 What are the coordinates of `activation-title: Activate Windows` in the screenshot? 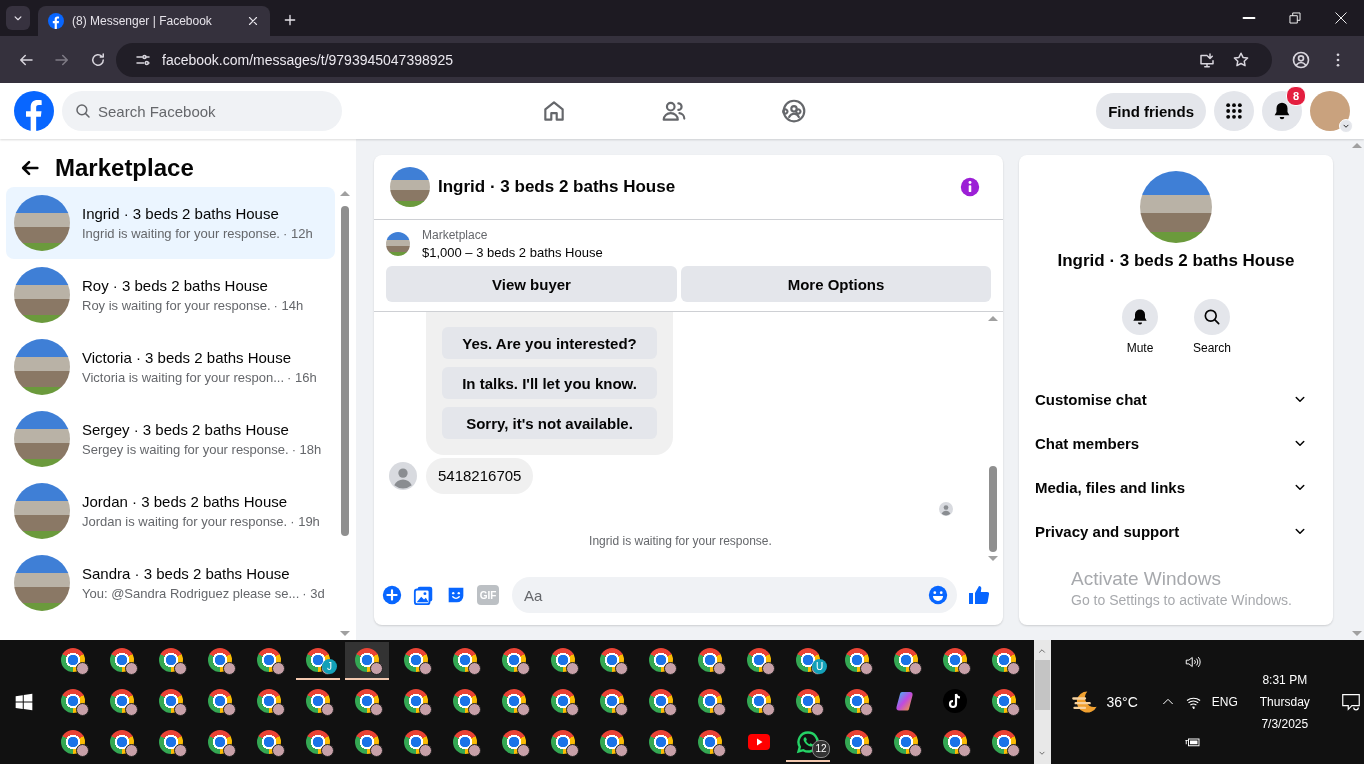 It's located at (1146, 579).